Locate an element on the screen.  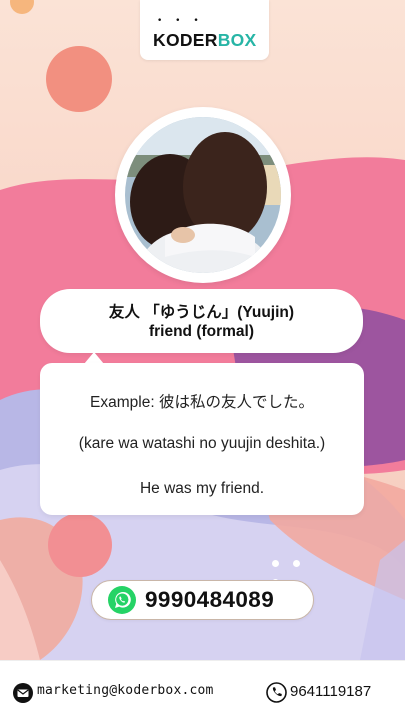
vocab-meaning: friend (formal) is located at coordinates (201, 331).